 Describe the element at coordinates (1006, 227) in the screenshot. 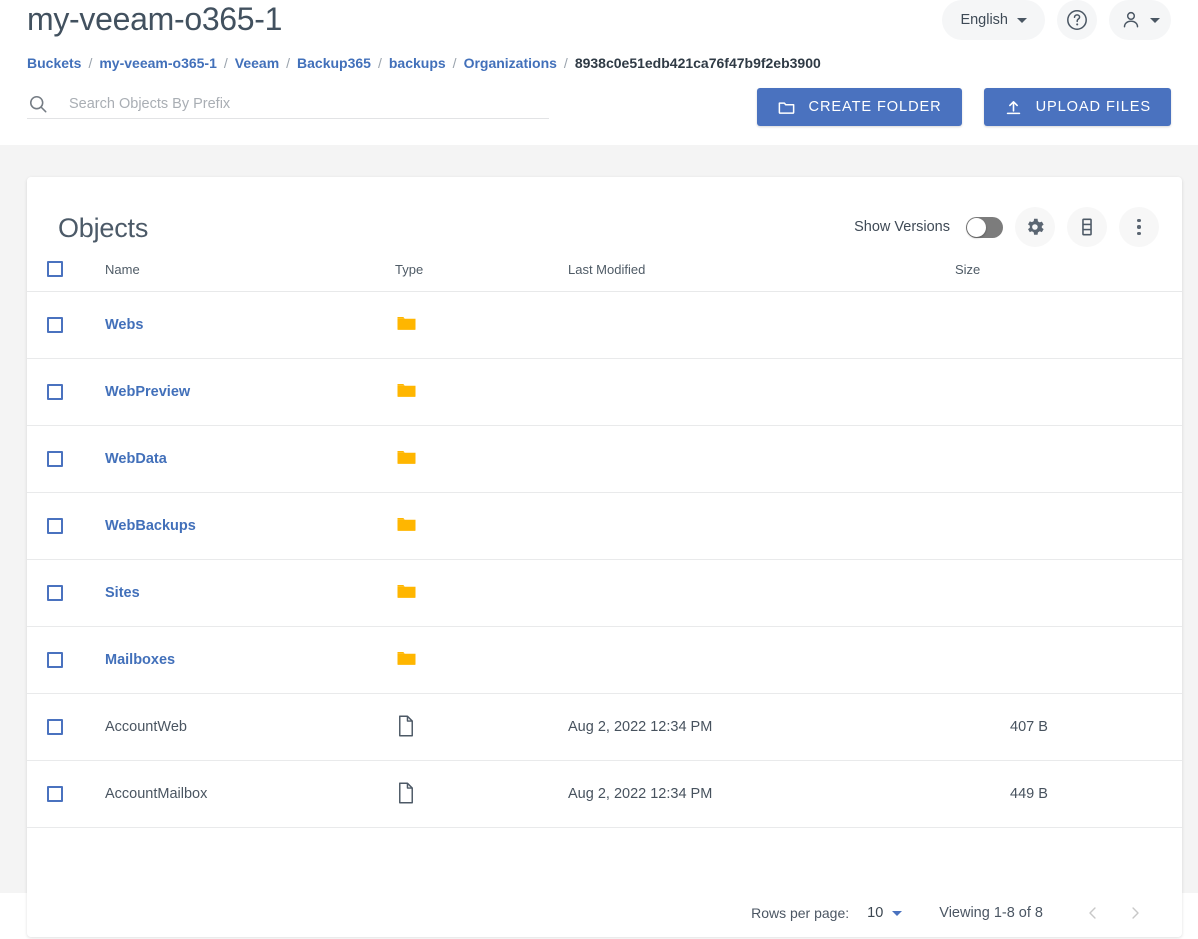

I see `objects-toolbar: Show Versions` at that location.